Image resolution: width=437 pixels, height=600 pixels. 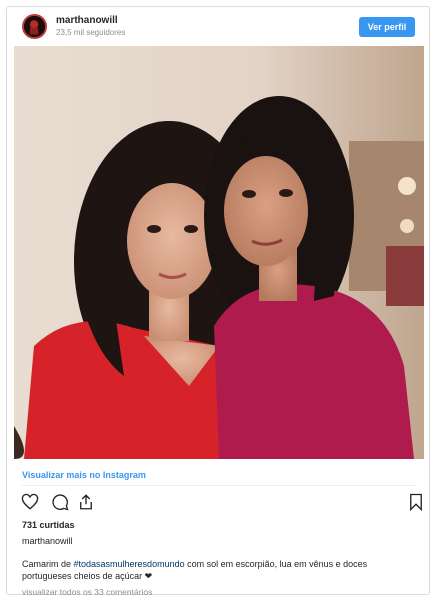 I want to click on caption-username: marthanowill, so click(x=47, y=541).